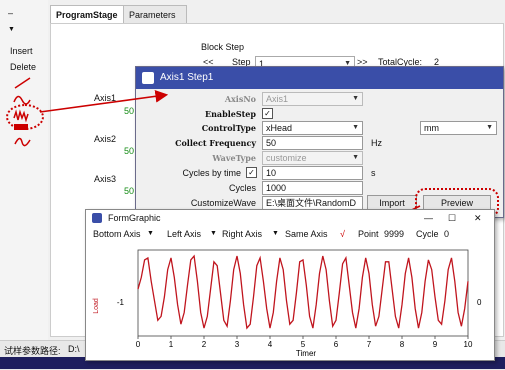 This screenshot has width=505, height=370. I want to click on unit-value: mm, so click(431, 128).